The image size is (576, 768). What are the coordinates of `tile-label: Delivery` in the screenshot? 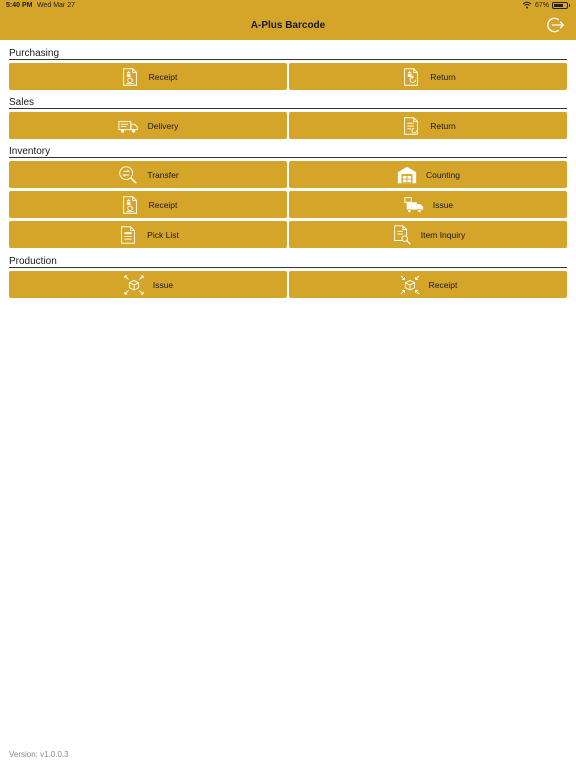 It's located at (163, 125).